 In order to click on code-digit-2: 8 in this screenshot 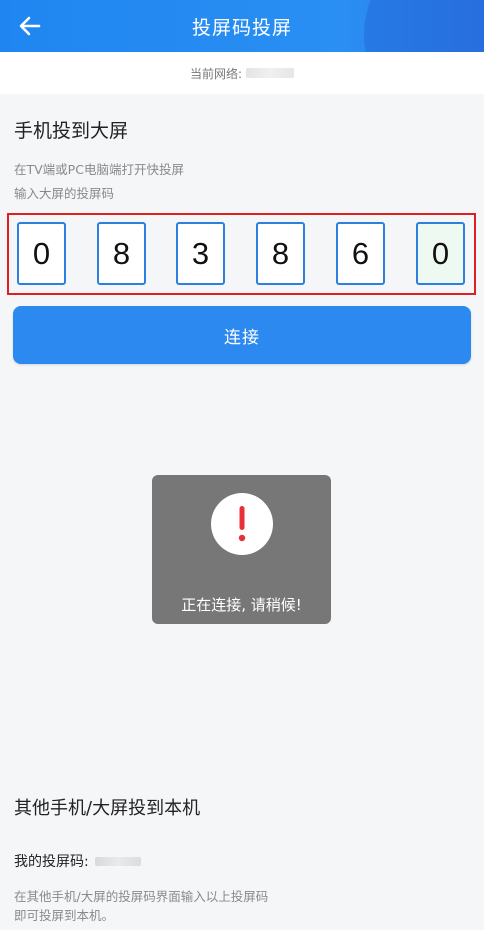, I will do `click(121, 253)`.